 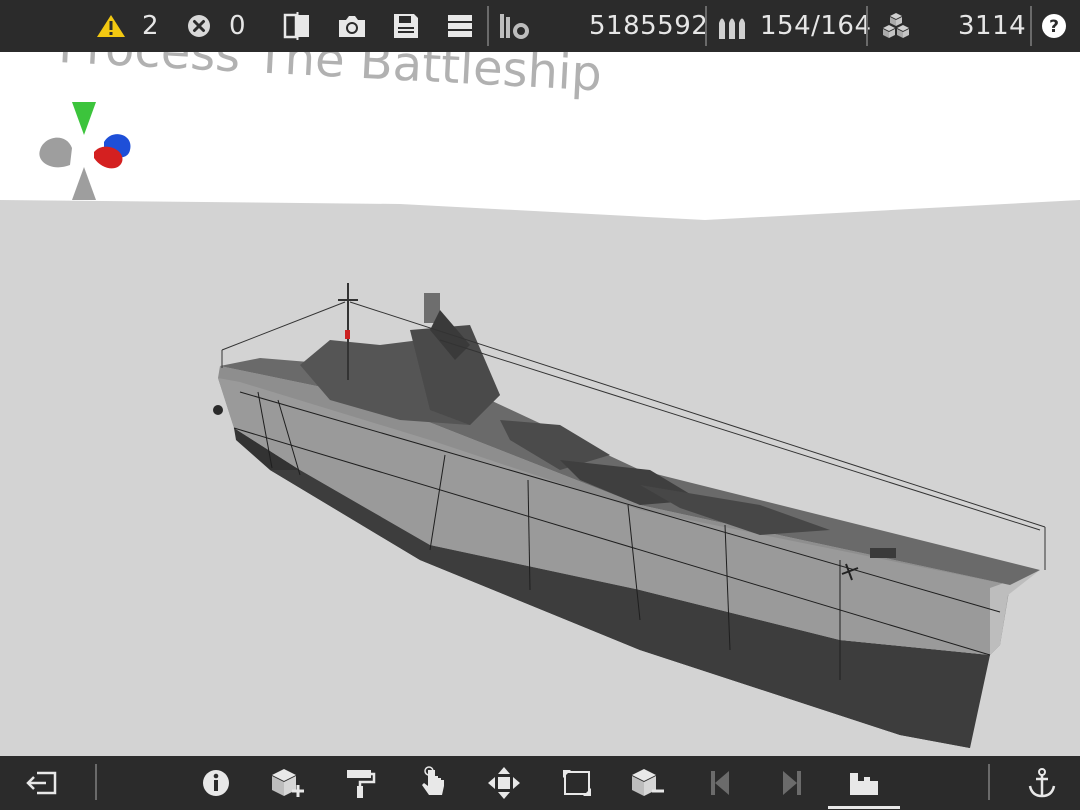 I want to click on menu-list-button, so click(x=460, y=26).